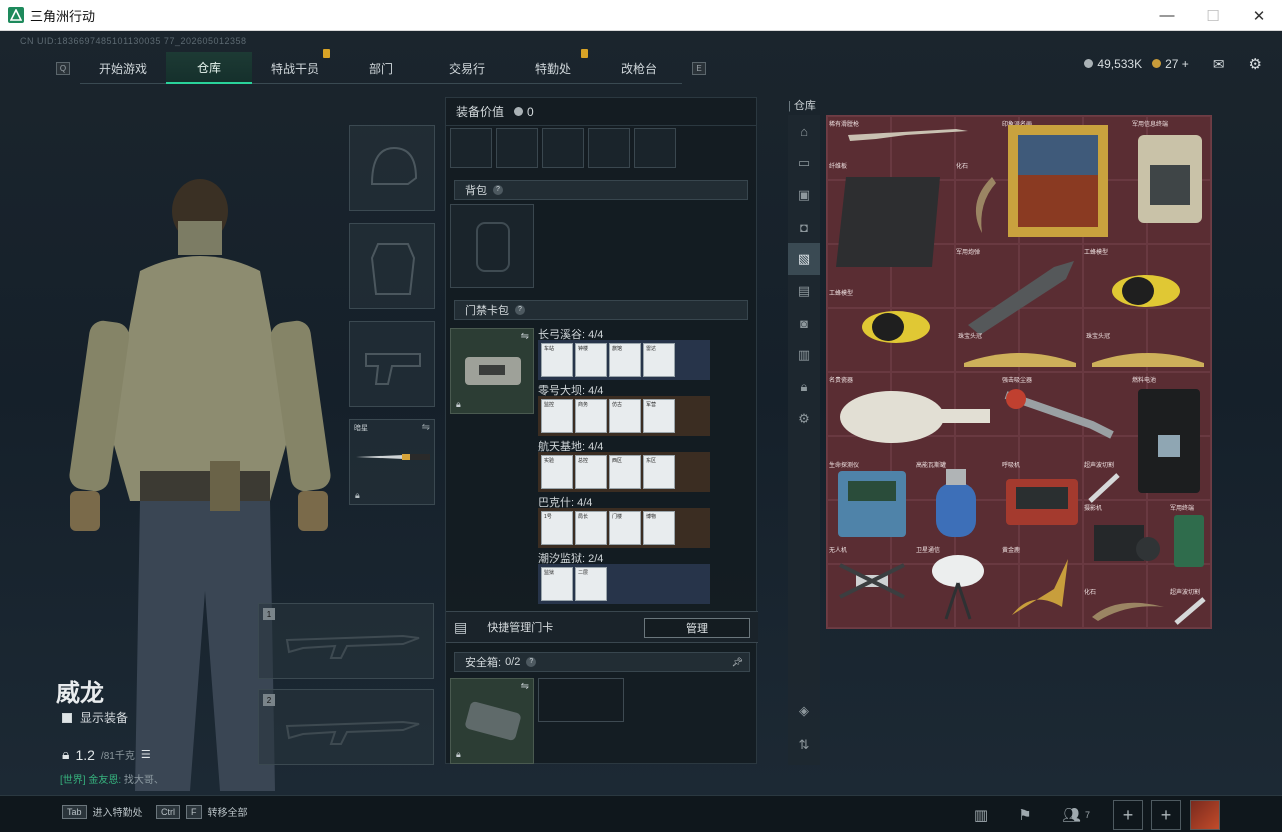 Image resolution: width=1282 pixels, height=832 pixels. Describe the element at coordinates (956, 503) in the screenshot. I see `gas-tank-item` at that location.